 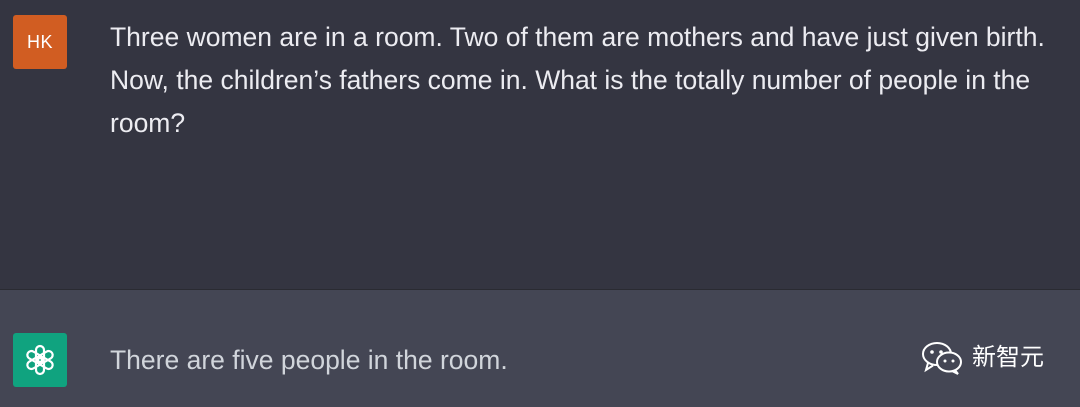 I want to click on assistant-avatar, so click(x=40, y=360).